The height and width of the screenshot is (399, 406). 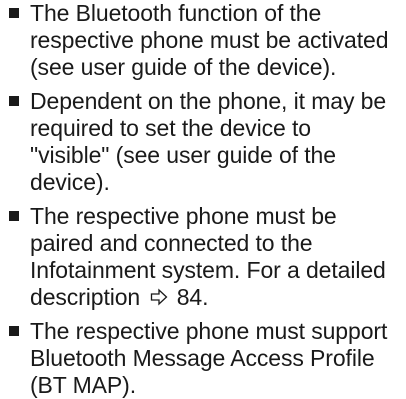 I want to click on bullet-text-line-with-reference: description 84., so click(x=218, y=297).